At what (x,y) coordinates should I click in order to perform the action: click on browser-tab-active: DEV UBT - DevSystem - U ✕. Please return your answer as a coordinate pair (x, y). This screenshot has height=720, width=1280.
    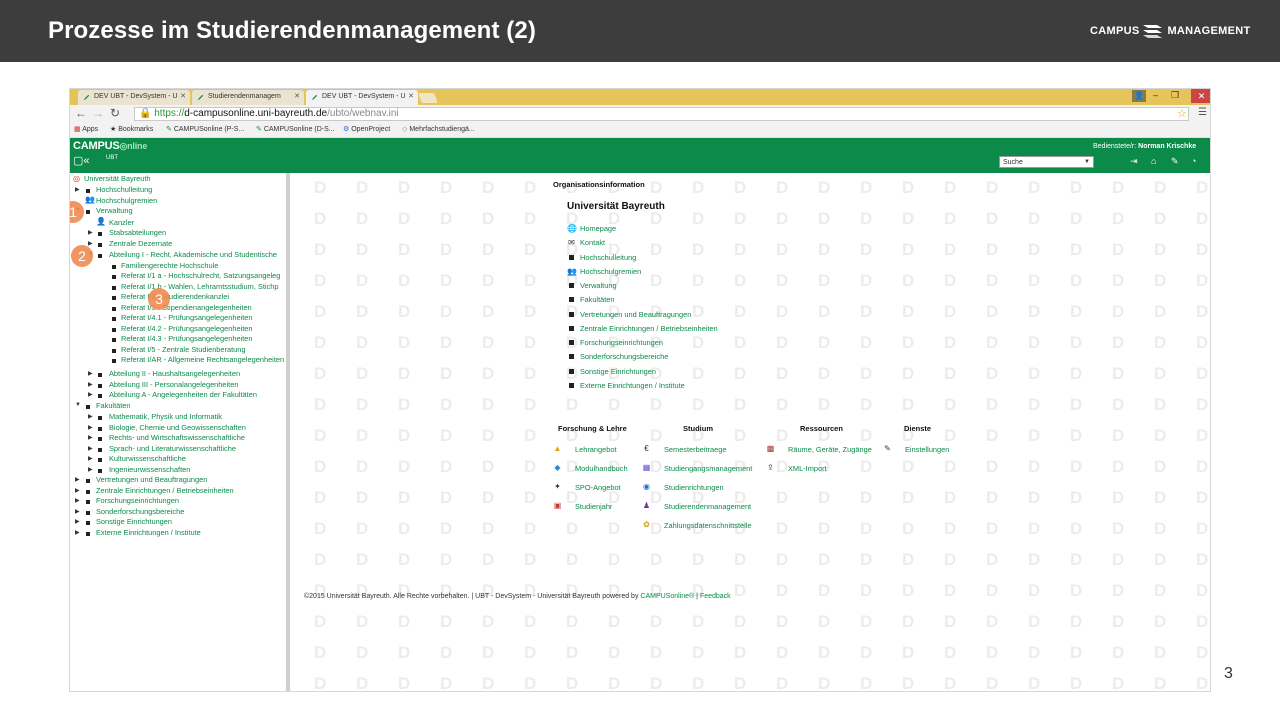
    Looking at the image, I should click on (362, 97).